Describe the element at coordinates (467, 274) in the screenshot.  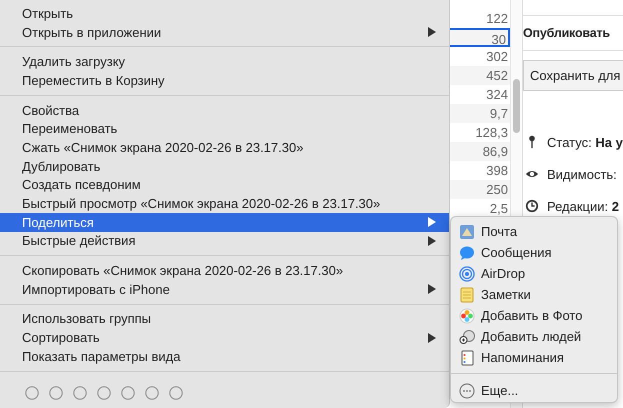
I see `airdrop-icon` at that location.